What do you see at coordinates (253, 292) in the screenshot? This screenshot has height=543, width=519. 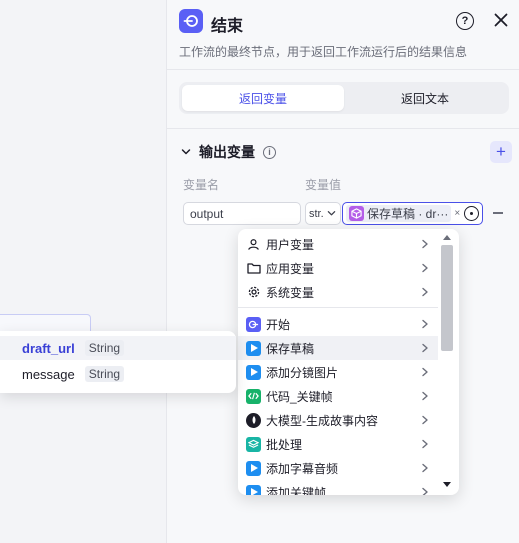 I see `gear-icon` at bounding box center [253, 292].